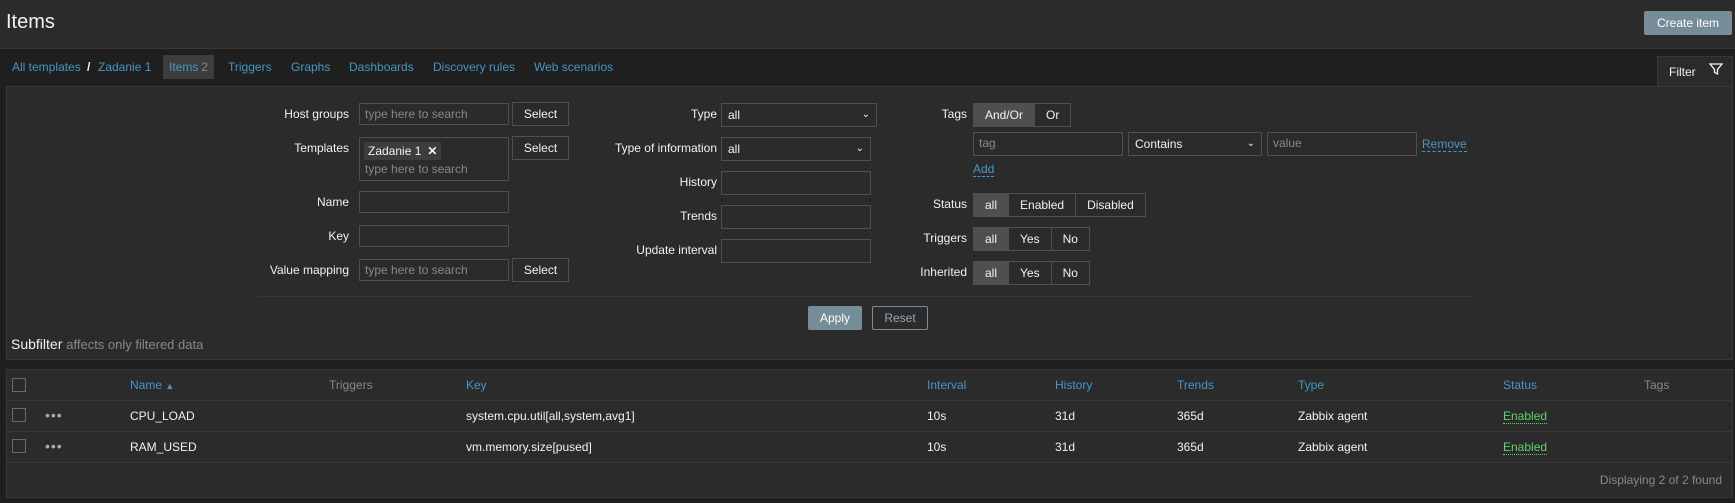  Describe the element at coordinates (1073, 385) in the screenshot. I see `column-header-history: History` at that location.